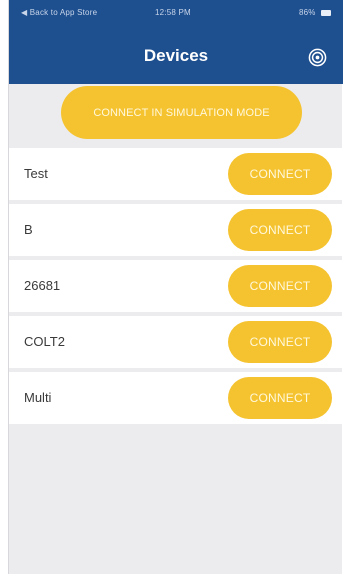 Image resolution: width=344 pixels, height=574 pixels. What do you see at coordinates (280, 286) in the screenshot?
I see `connect-button-26681: CONNECT` at bounding box center [280, 286].